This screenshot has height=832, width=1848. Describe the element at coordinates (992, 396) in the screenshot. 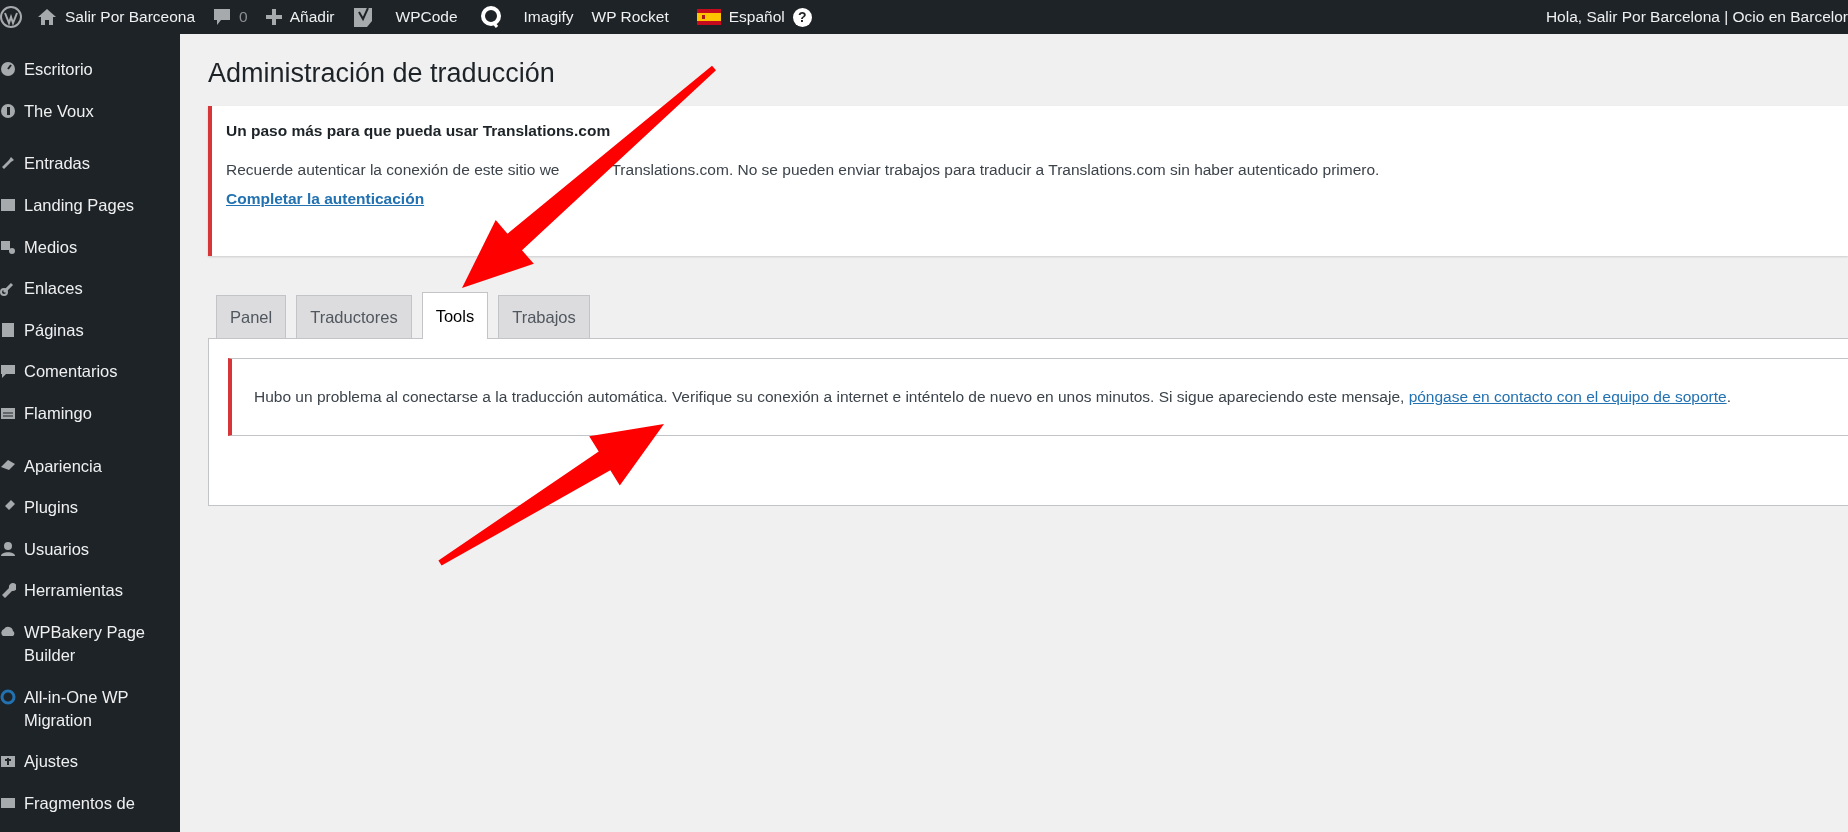

I see `error-message: Hubo un problema al conectarse a la traducción automática. Verifique su conexión a internet e inténtelo de nuevo en unos minutos. Si sigue apareciendo este mensaje, póngase en contacto con el equipo de soporte.` at that location.